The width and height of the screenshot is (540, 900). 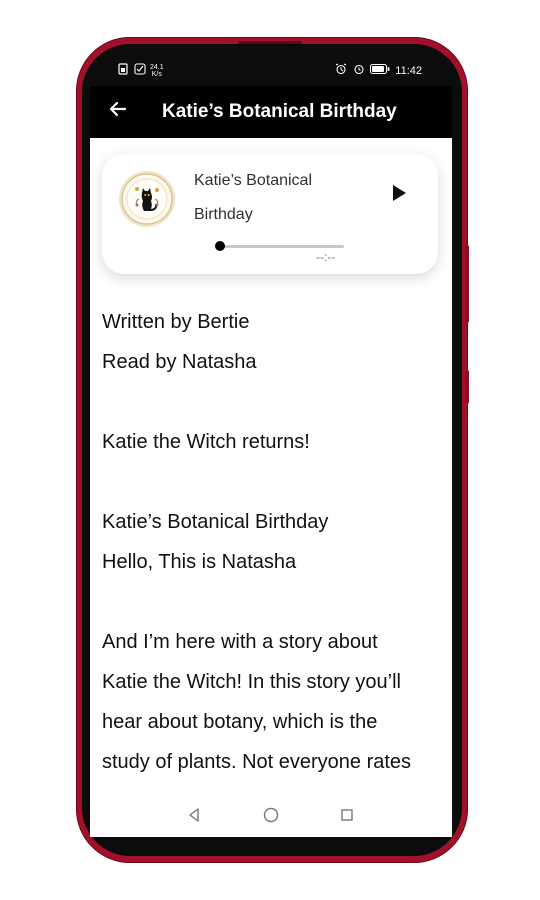 I want to click on nav-recents-button, so click(x=347, y=817).